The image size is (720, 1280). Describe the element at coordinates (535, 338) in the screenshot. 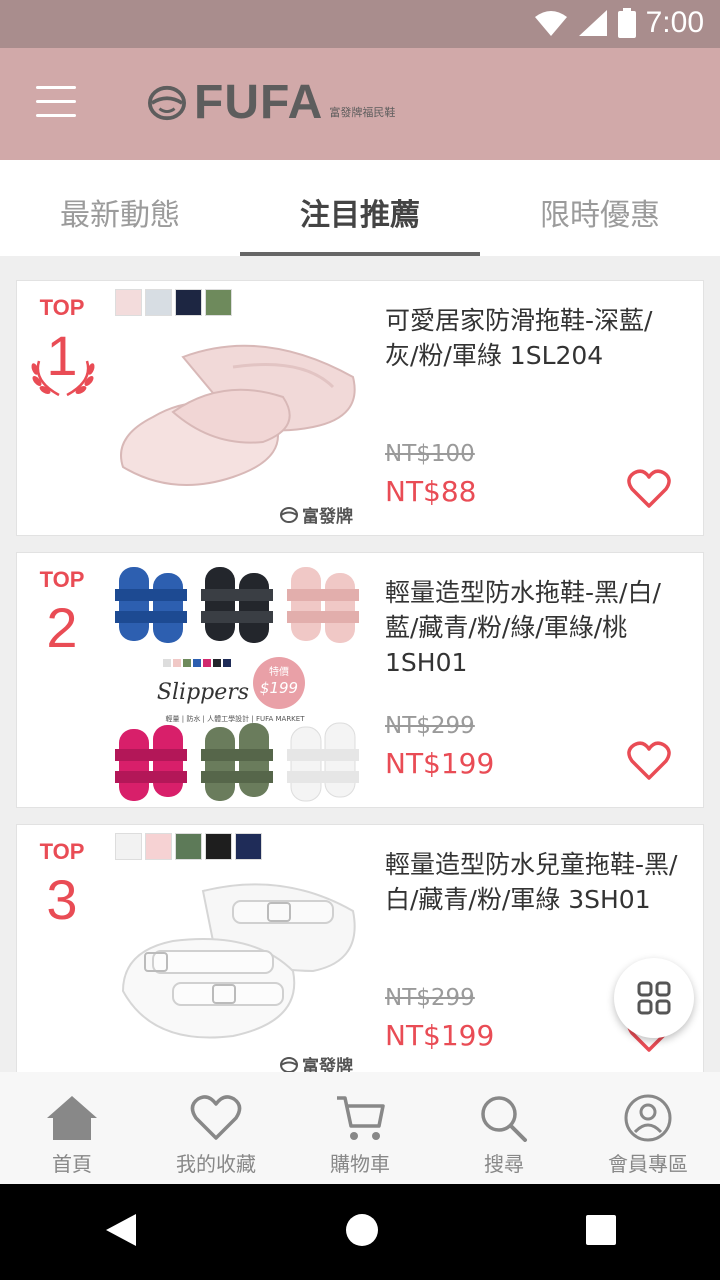

I see `product-title: 可愛居家防滑拖鞋-深藍/灰/粉/軍綠 1SL204` at that location.